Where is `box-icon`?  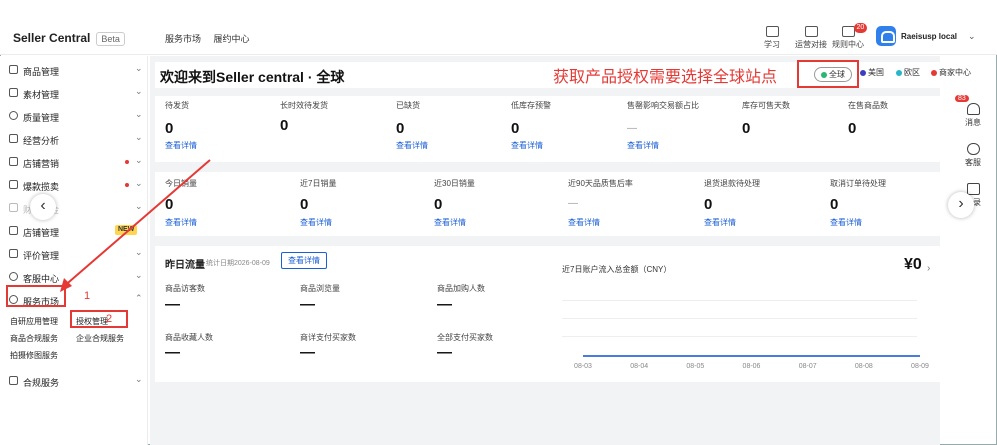
box-icon is located at coordinates (13, 69).